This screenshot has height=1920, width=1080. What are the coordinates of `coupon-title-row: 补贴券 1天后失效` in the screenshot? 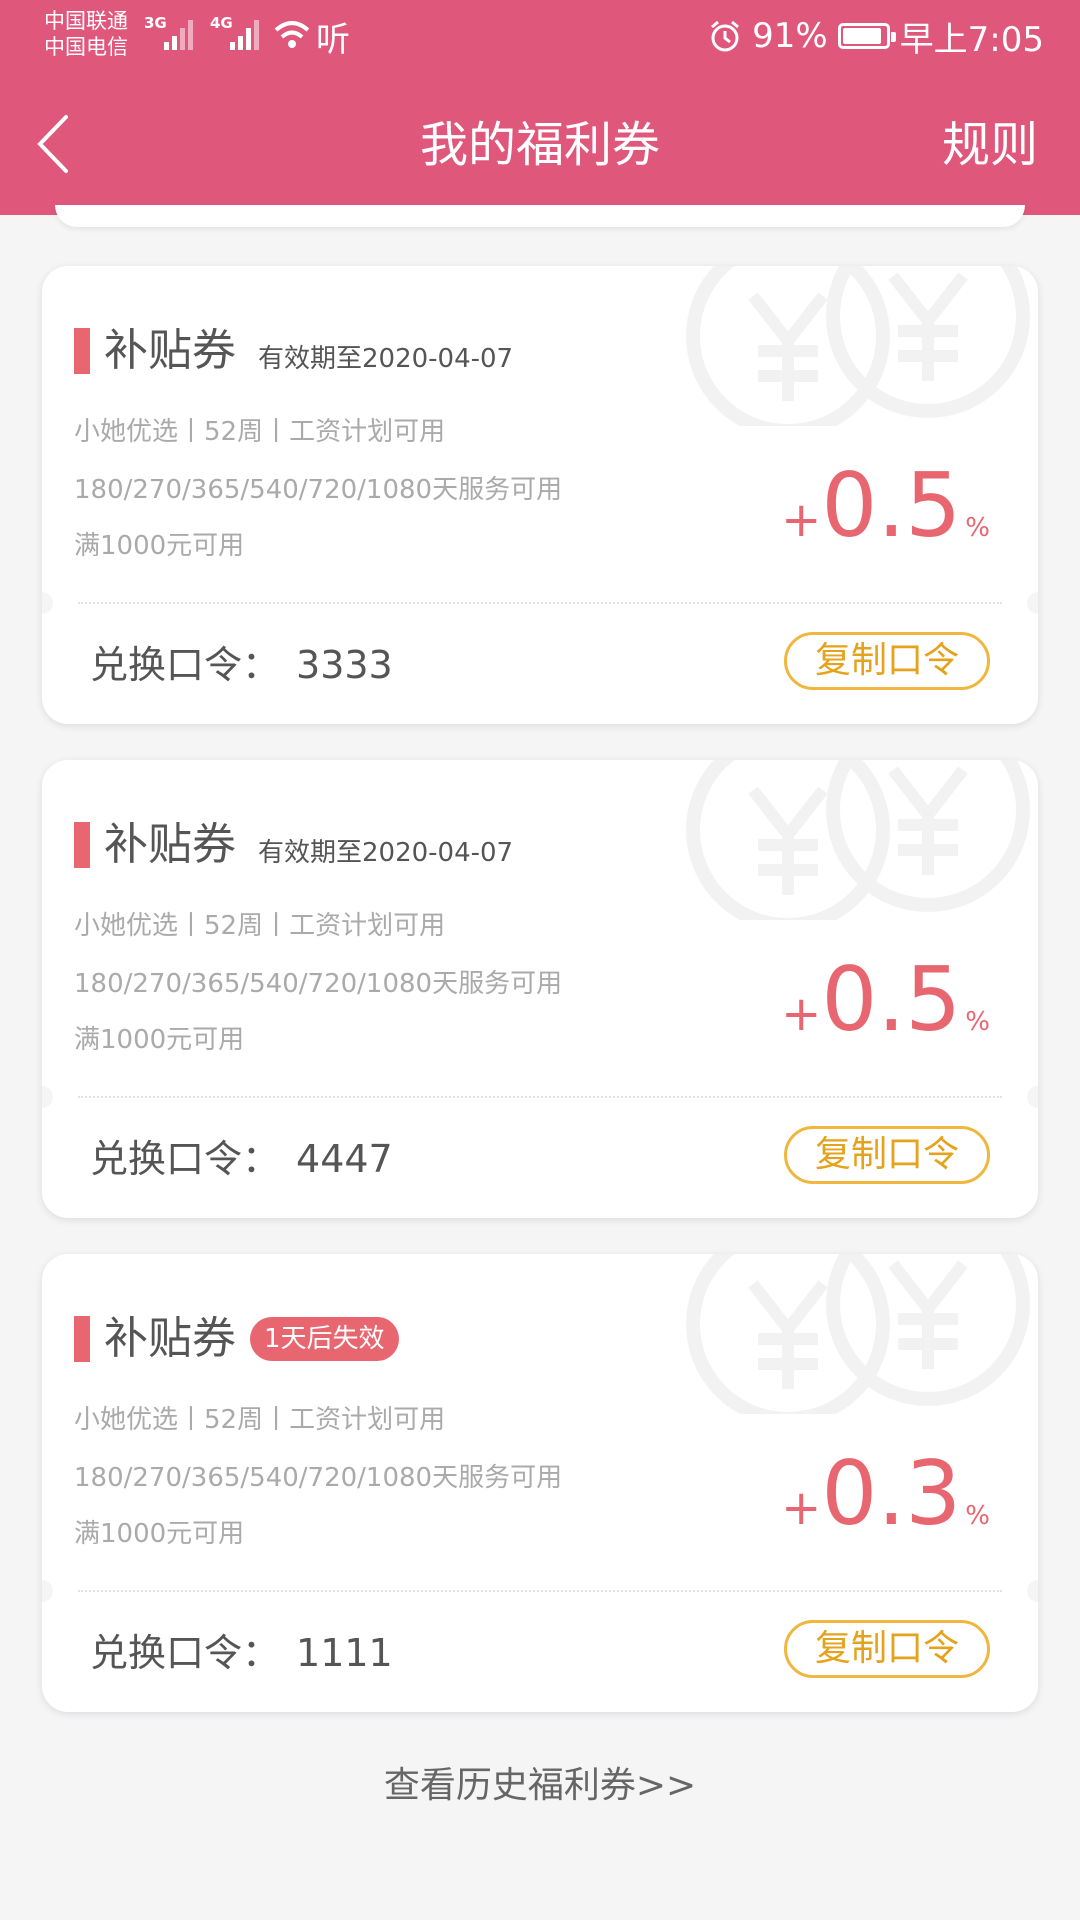 It's located at (236, 1339).